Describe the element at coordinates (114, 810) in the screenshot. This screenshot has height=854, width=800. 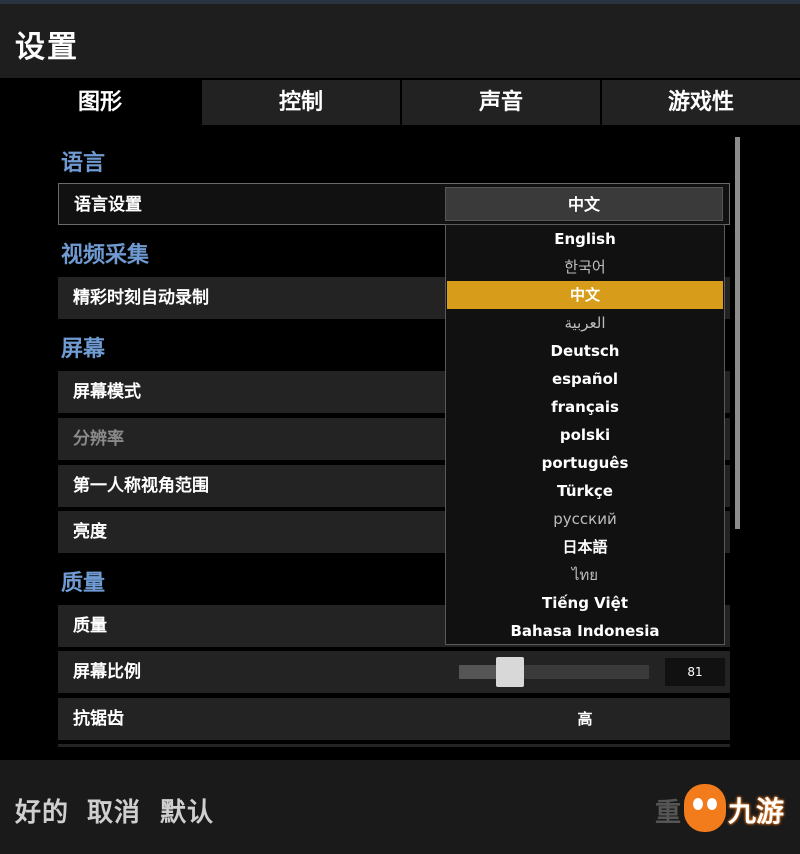
I see `cancel-button: 取消` at that location.